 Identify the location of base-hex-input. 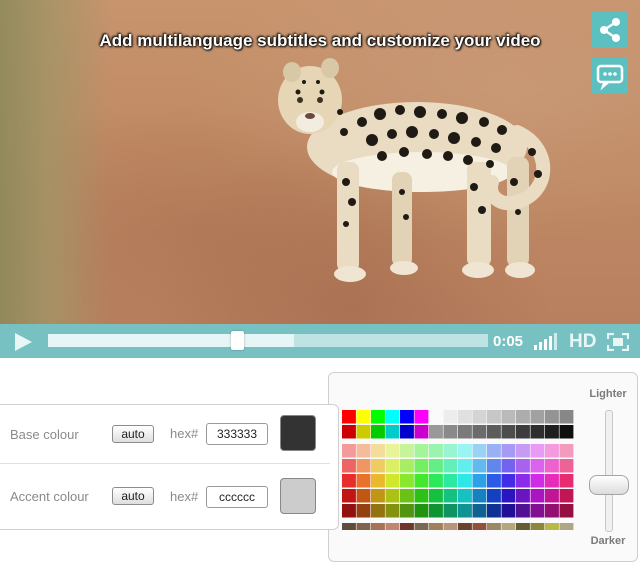
(237, 434).